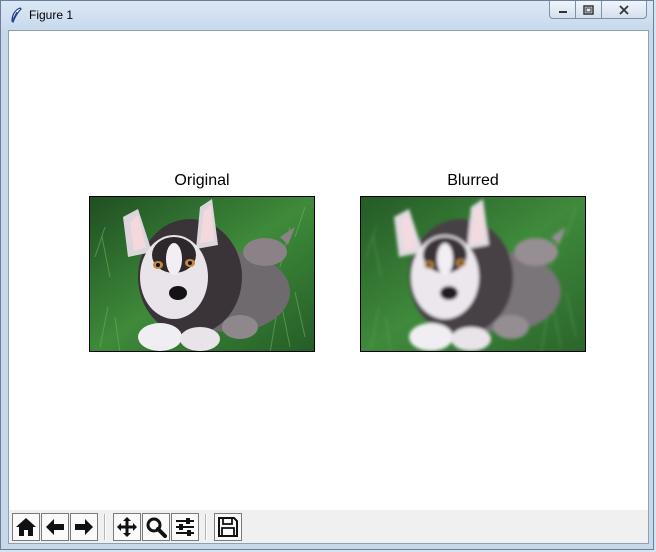  I want to click on window-controls, so click(598, 10).